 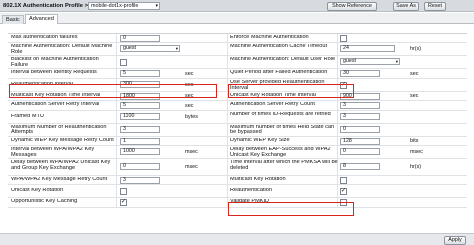 What do you see at coordinates (140, 166) in the screenshot?
I see `group-key-delay-input: 0` at bounding box center [140, 166].